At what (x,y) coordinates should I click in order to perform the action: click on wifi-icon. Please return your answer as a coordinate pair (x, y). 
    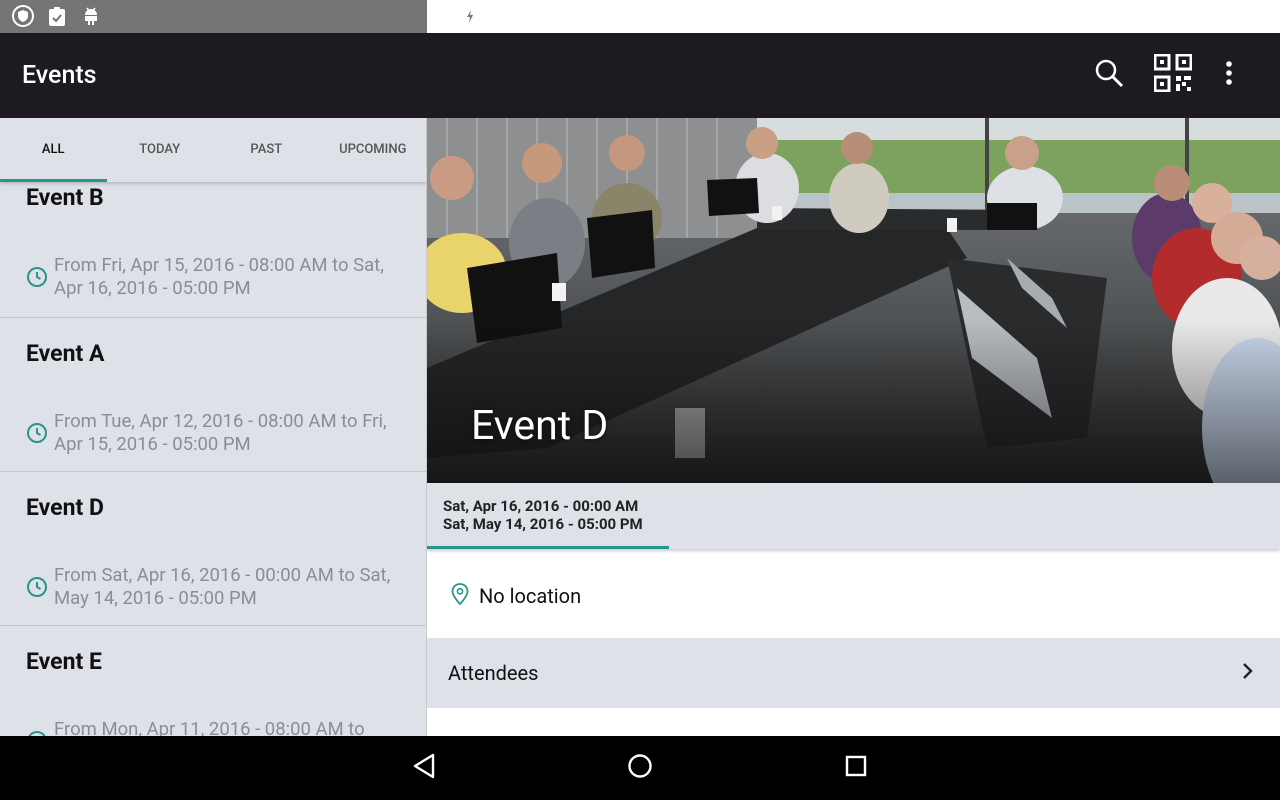
    Looking at the image, I should click on (440, 17).